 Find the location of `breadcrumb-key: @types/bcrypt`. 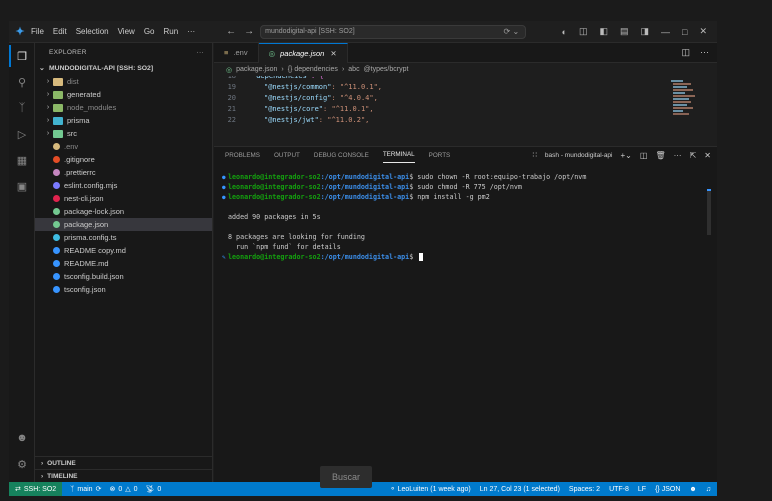

breadcrumb-key: @types/bcrypt is located at coordinates (386, 69).